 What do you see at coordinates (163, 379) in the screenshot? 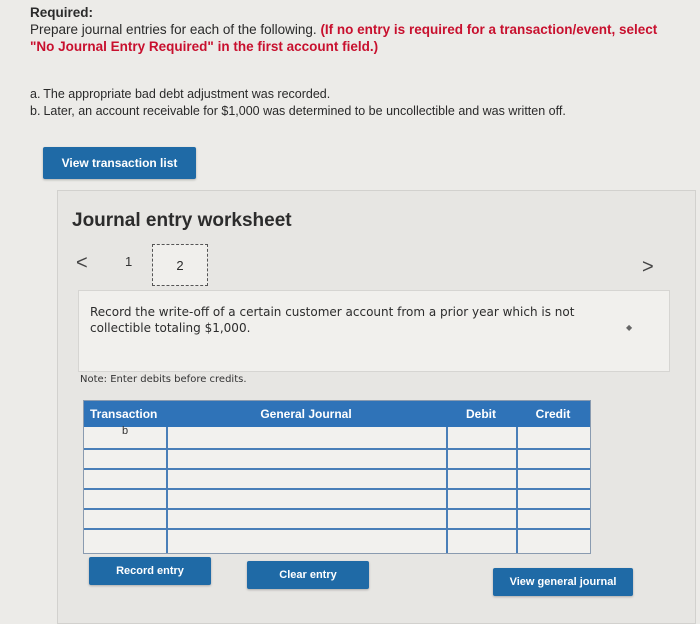
I see `debit-credit-note: Note: Enter debits before credits.` at bounding box center [163, 379].